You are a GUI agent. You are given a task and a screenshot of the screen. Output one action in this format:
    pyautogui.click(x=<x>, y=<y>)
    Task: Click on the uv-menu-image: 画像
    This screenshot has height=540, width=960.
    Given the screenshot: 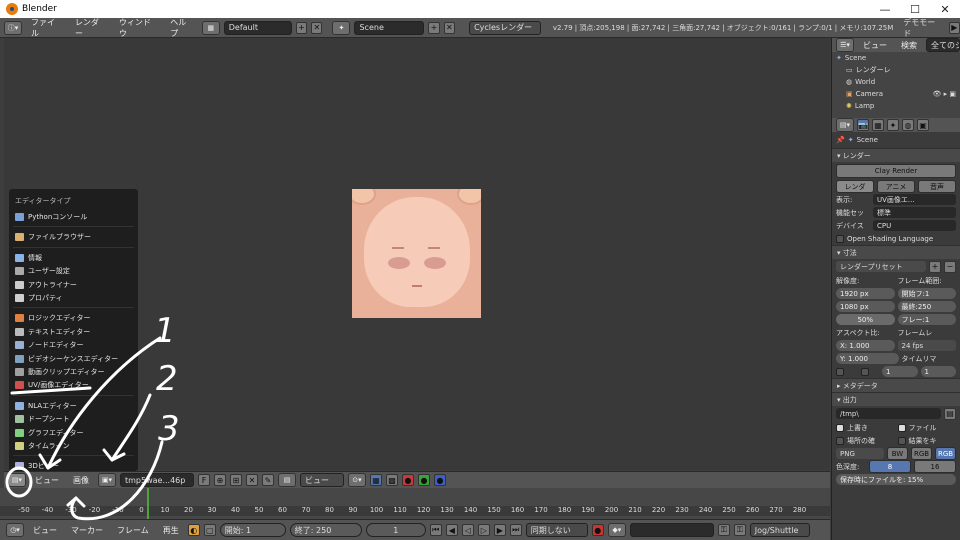 What is the action you would take?
    pyautogui.click(x=81, y=480)
    